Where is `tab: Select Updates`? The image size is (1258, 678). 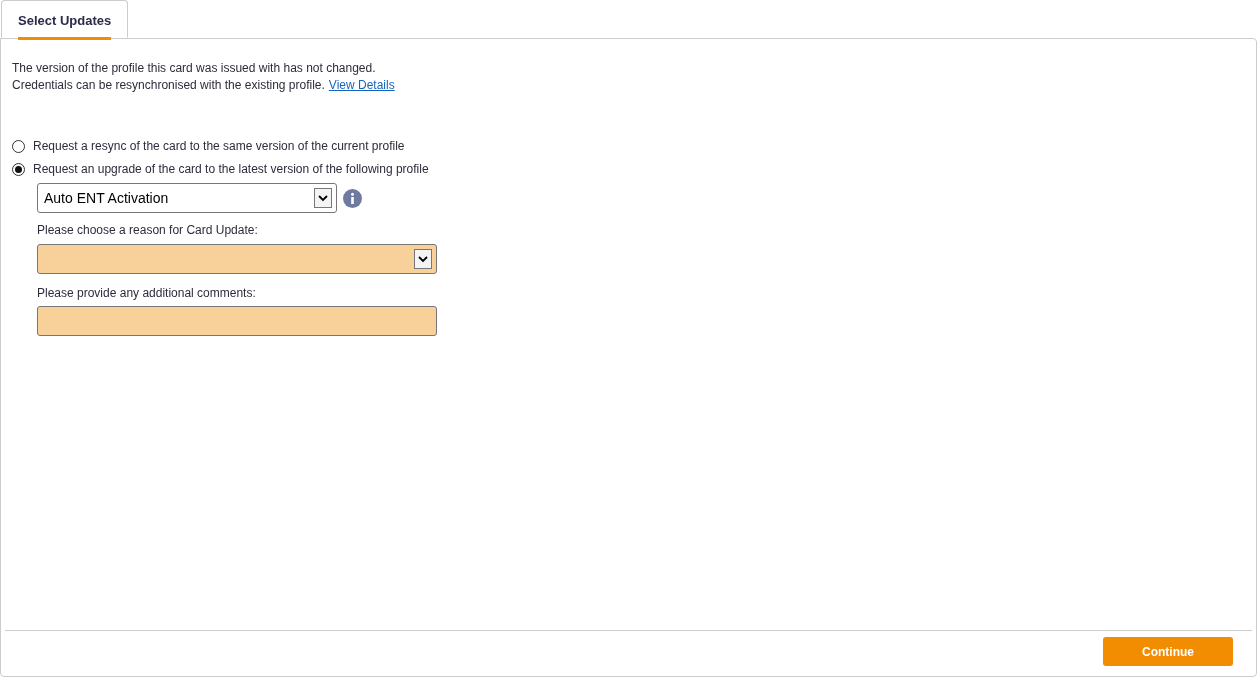 tab: Select Updates is located at coordinates (65, 19).